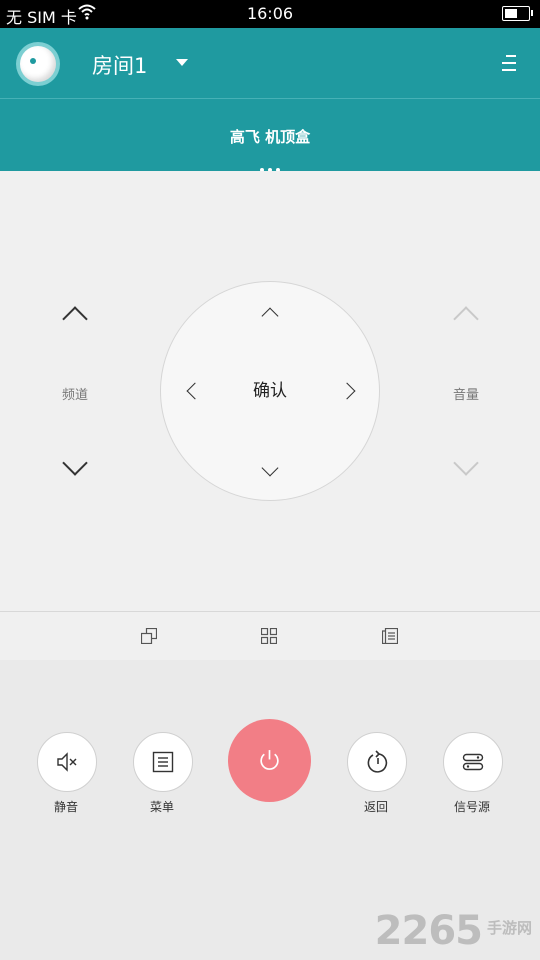 Image resolution: width=540 pixels, height=960 pixels. Describe the element at coordinates (509, 63) in the screenshot. I see `menu-icon` at that location.